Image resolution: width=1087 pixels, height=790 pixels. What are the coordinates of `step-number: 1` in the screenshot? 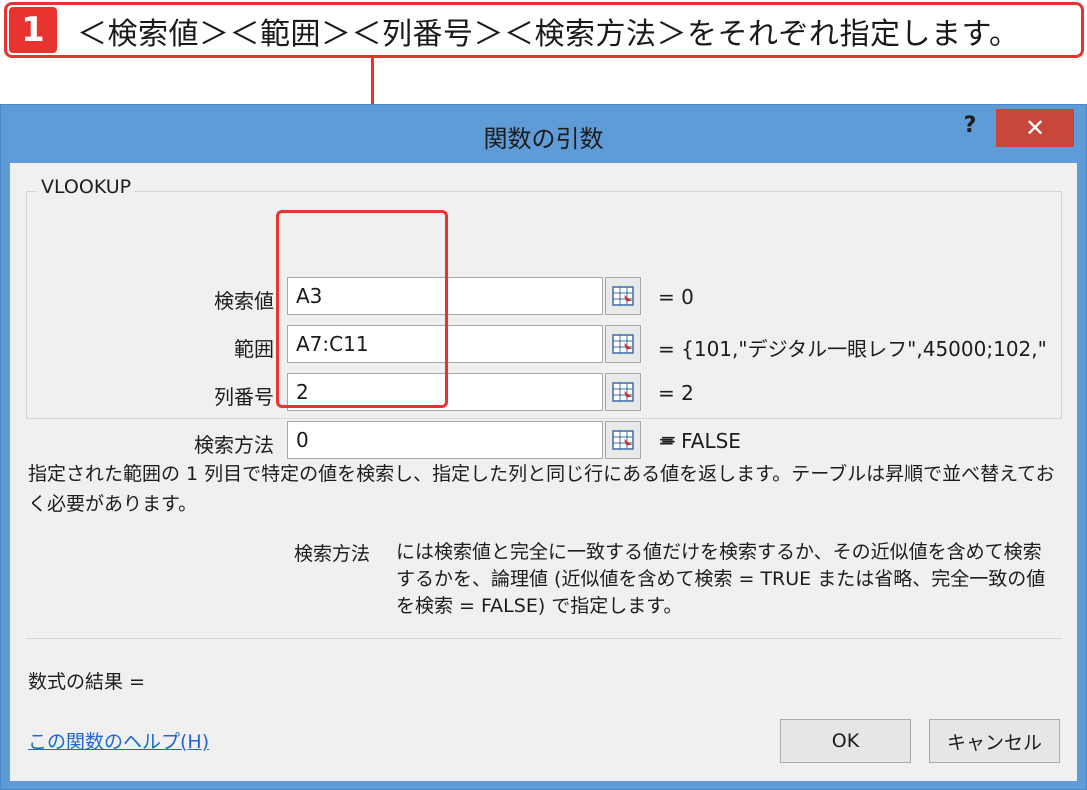 It's located at (33, 30).